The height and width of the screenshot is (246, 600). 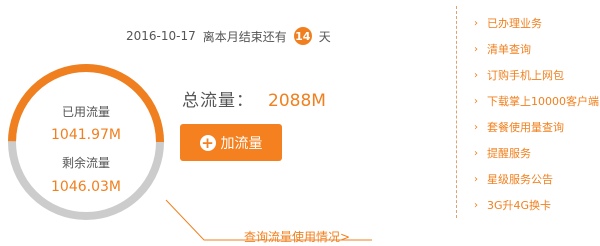 What do you see at coordinates (536, 49) in the screenshot?
I see `menu-item-bill-query: › 清单查询` at bounding box center [536, 49].